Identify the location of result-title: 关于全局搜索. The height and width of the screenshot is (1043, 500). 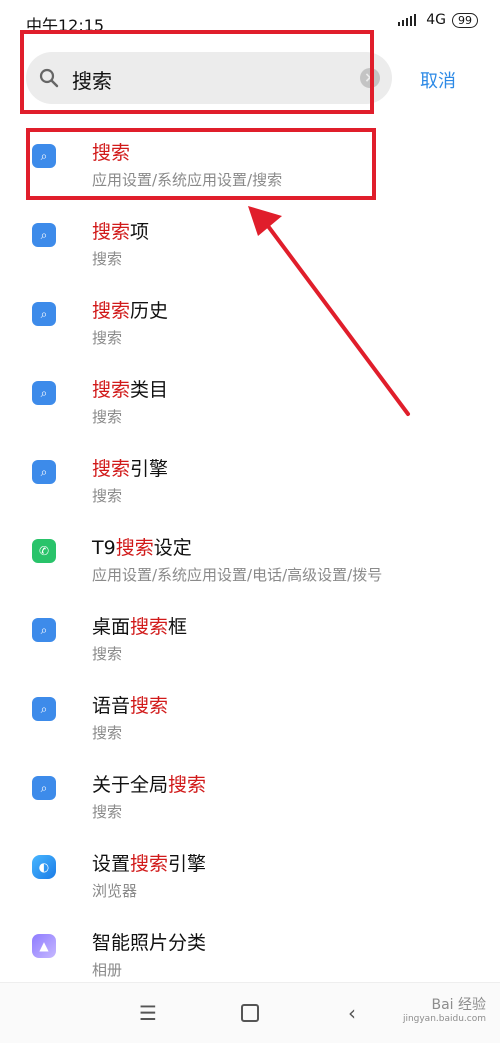
(149, 783).